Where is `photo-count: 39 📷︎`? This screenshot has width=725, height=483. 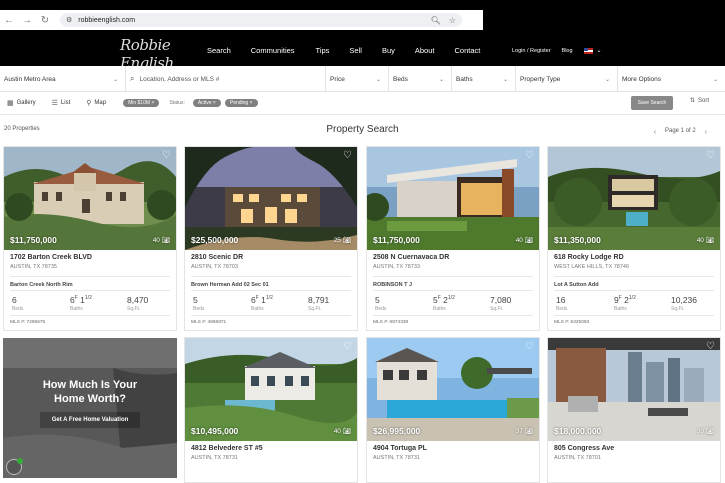 photo-count: 39 📷︎ is located at coordinates (705, 431).